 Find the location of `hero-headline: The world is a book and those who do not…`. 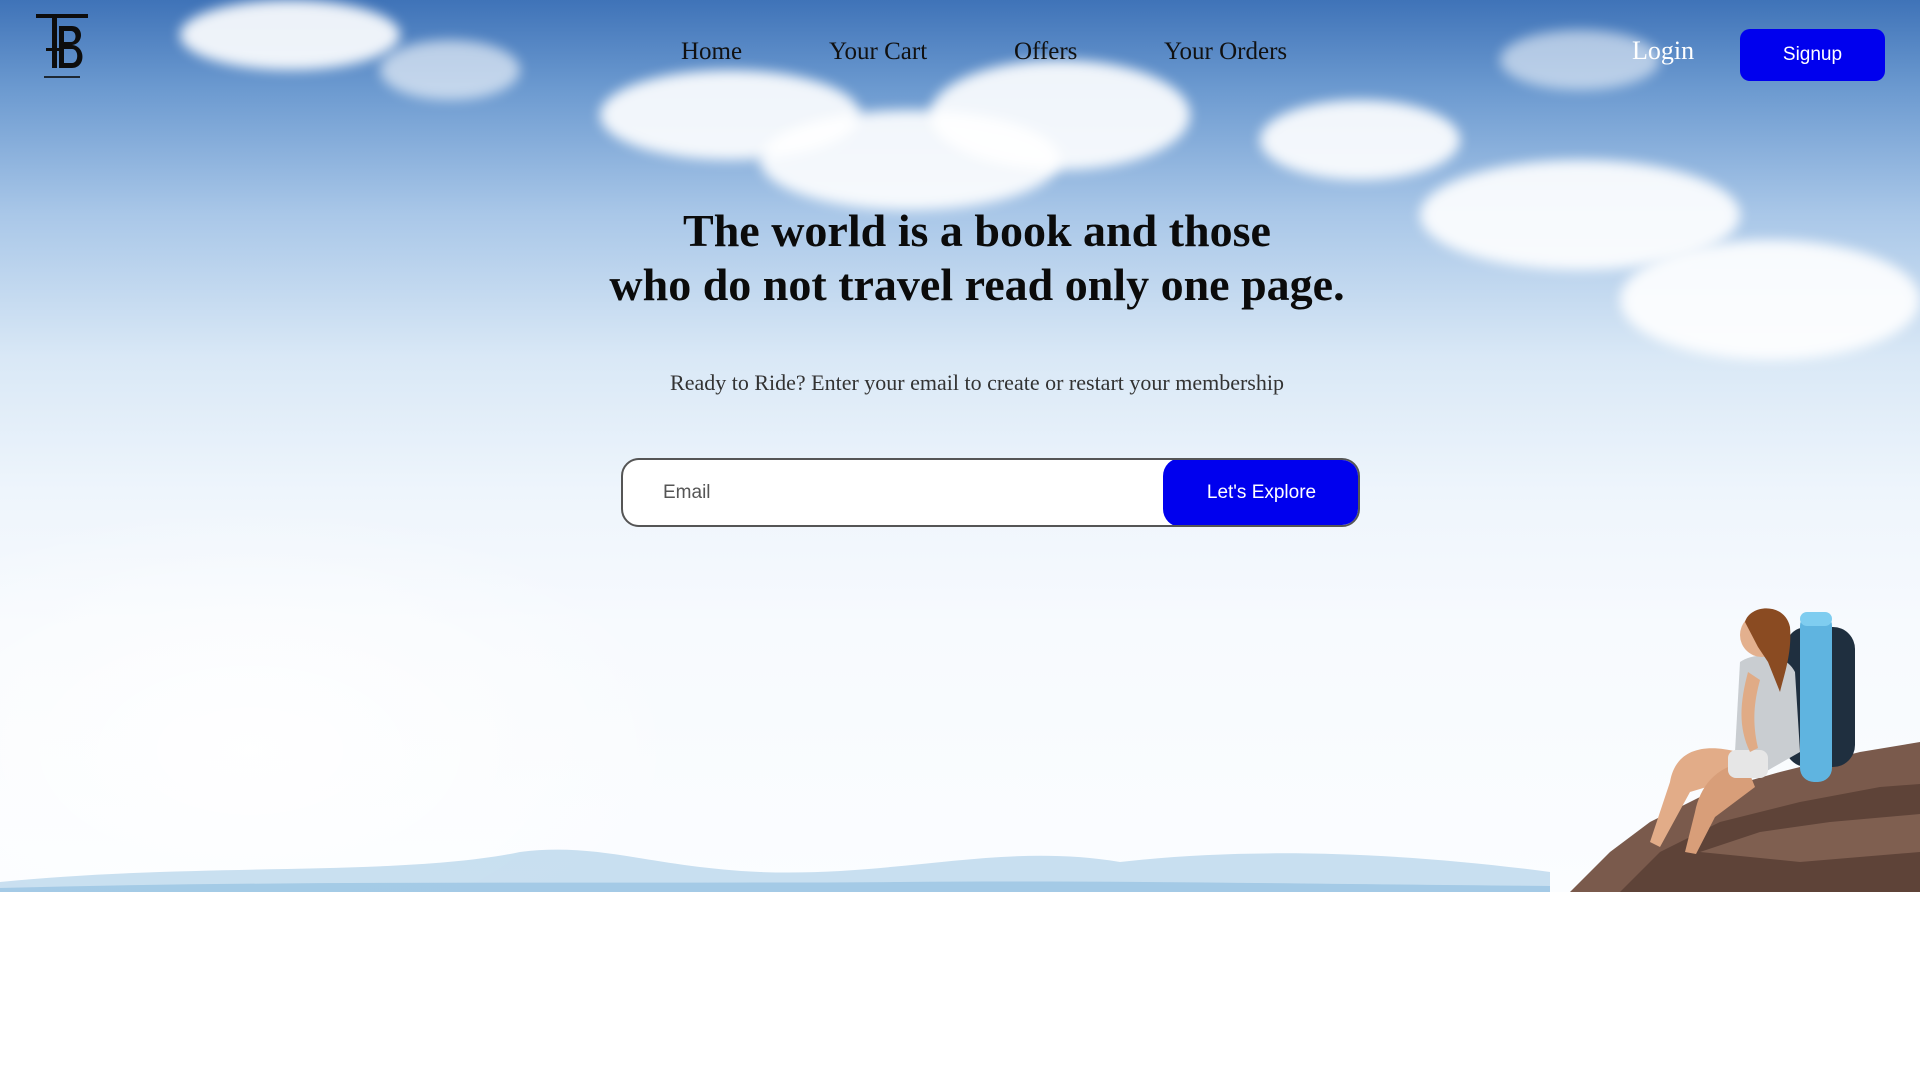

hero-headline: The world is a book and those who do not… is located at coordinates (960, 258).